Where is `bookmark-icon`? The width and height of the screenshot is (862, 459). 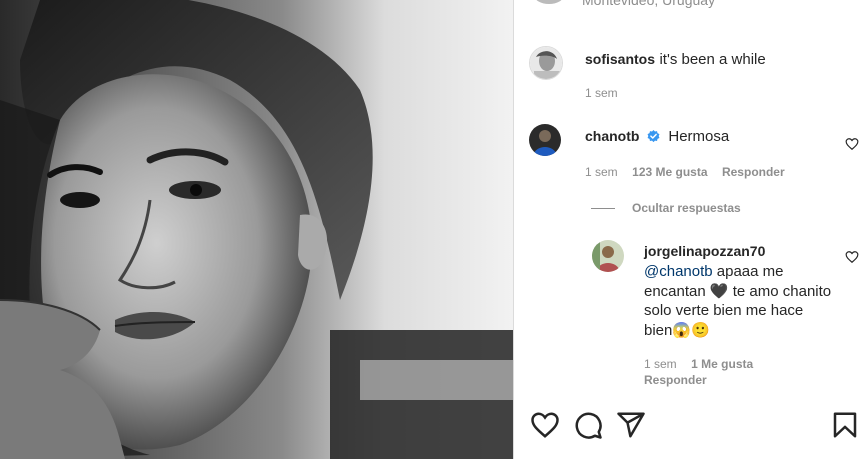
bookmark-icon is located at coordinates (845, 425).